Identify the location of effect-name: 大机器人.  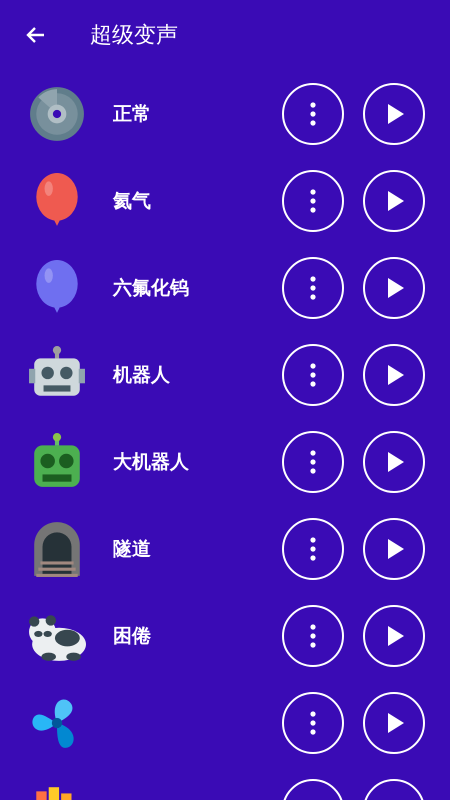
(151, 462).